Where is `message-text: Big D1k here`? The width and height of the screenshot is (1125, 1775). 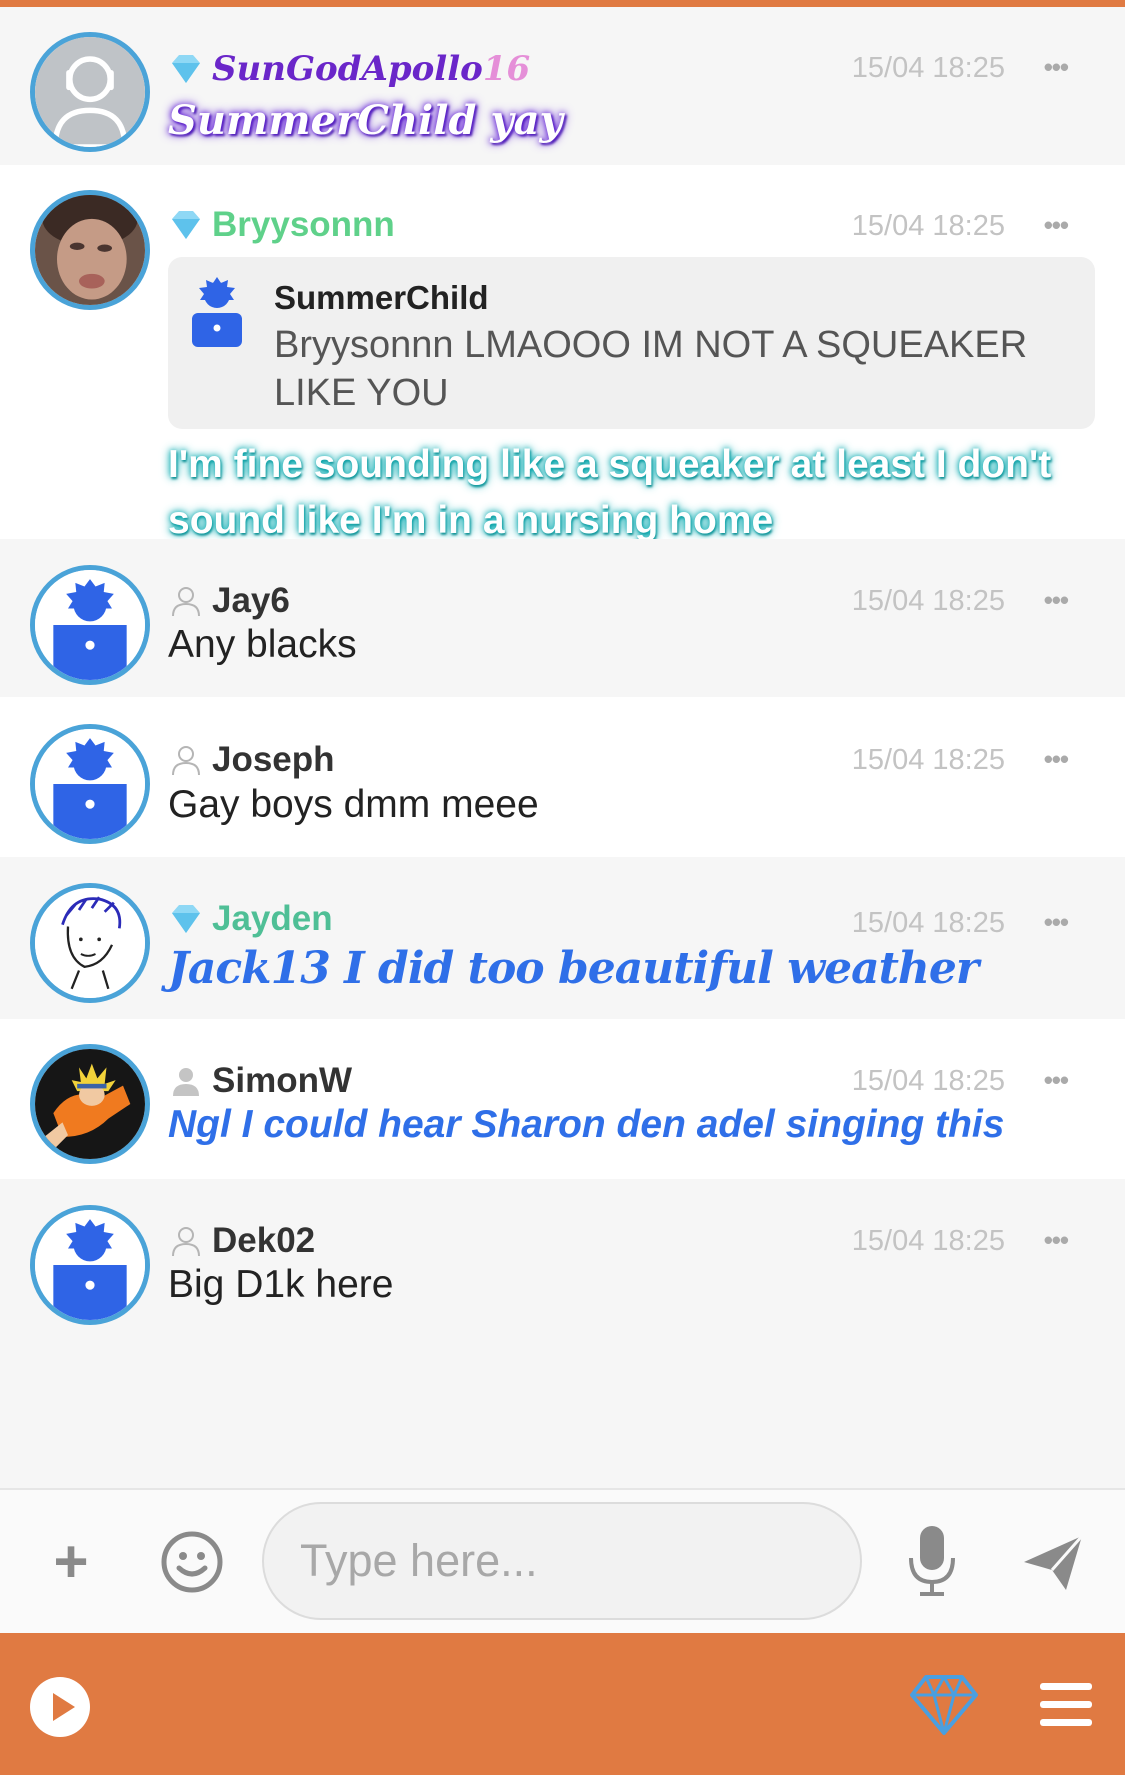
message-text: Big D1k here is located at coordinates (281, 1284).